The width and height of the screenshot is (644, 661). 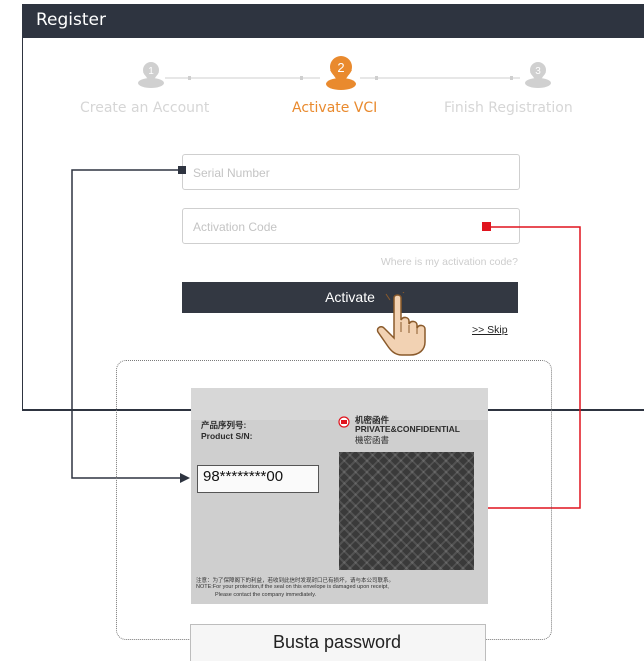 What do you see at coordinates (227, 436) in the screenshot?
I see `product-sn-label-en: Product S/N:` at bounding box center [227, 436].